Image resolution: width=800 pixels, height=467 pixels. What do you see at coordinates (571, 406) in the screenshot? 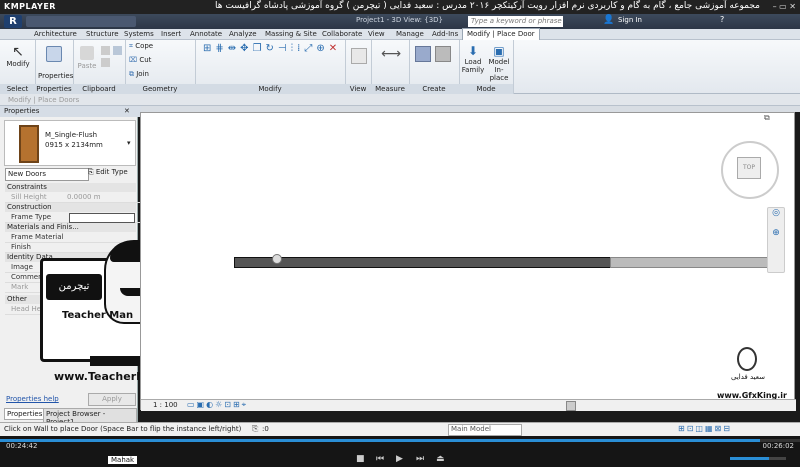
I see `horizontal-scrollbar-thumb` at bounding box center [571, 406].